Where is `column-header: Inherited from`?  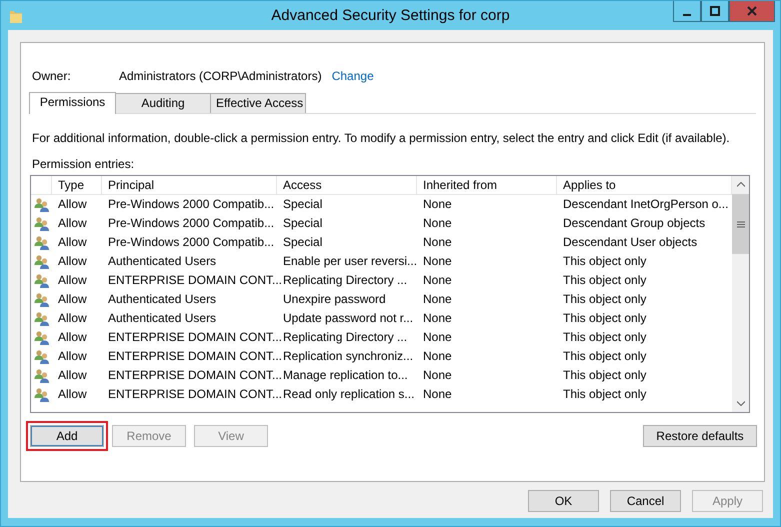 column-header: Inherited from is located at coordinates (487, 185).